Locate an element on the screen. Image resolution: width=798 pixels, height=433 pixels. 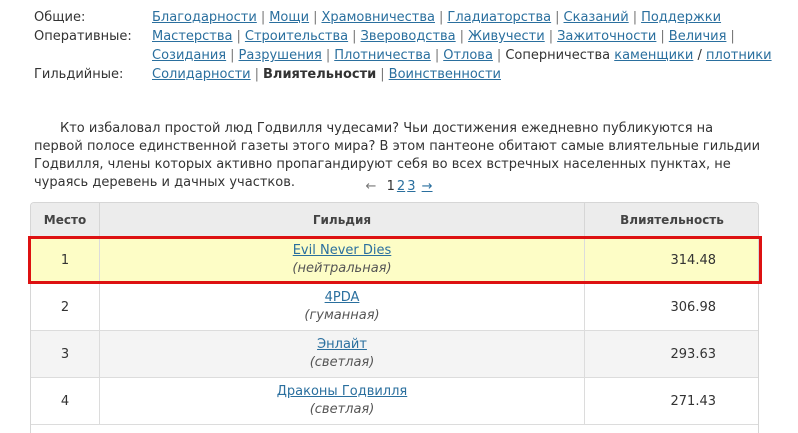
row-influence: 314.48 is located at coordinates (671, 260).